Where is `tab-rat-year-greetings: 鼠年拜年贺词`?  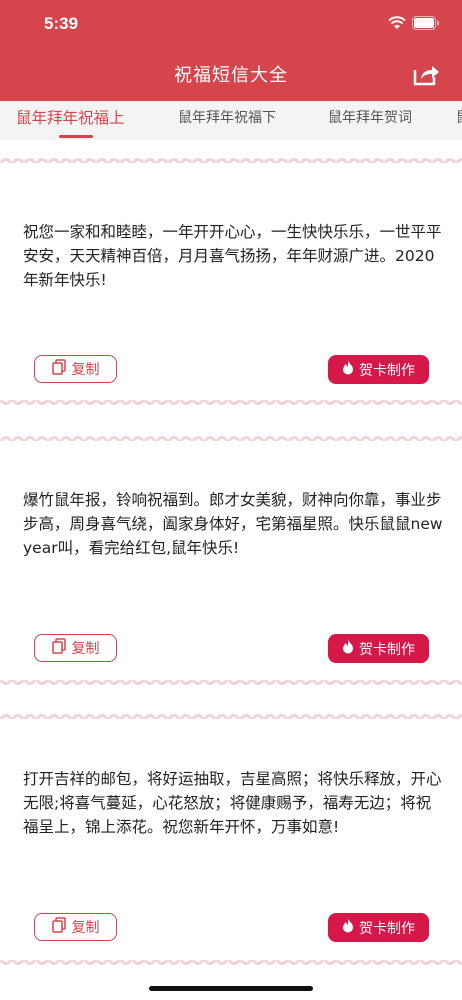
tab-rat-year-greetings: 鼠年拜年贺词 is located at coordinates (370, 120).